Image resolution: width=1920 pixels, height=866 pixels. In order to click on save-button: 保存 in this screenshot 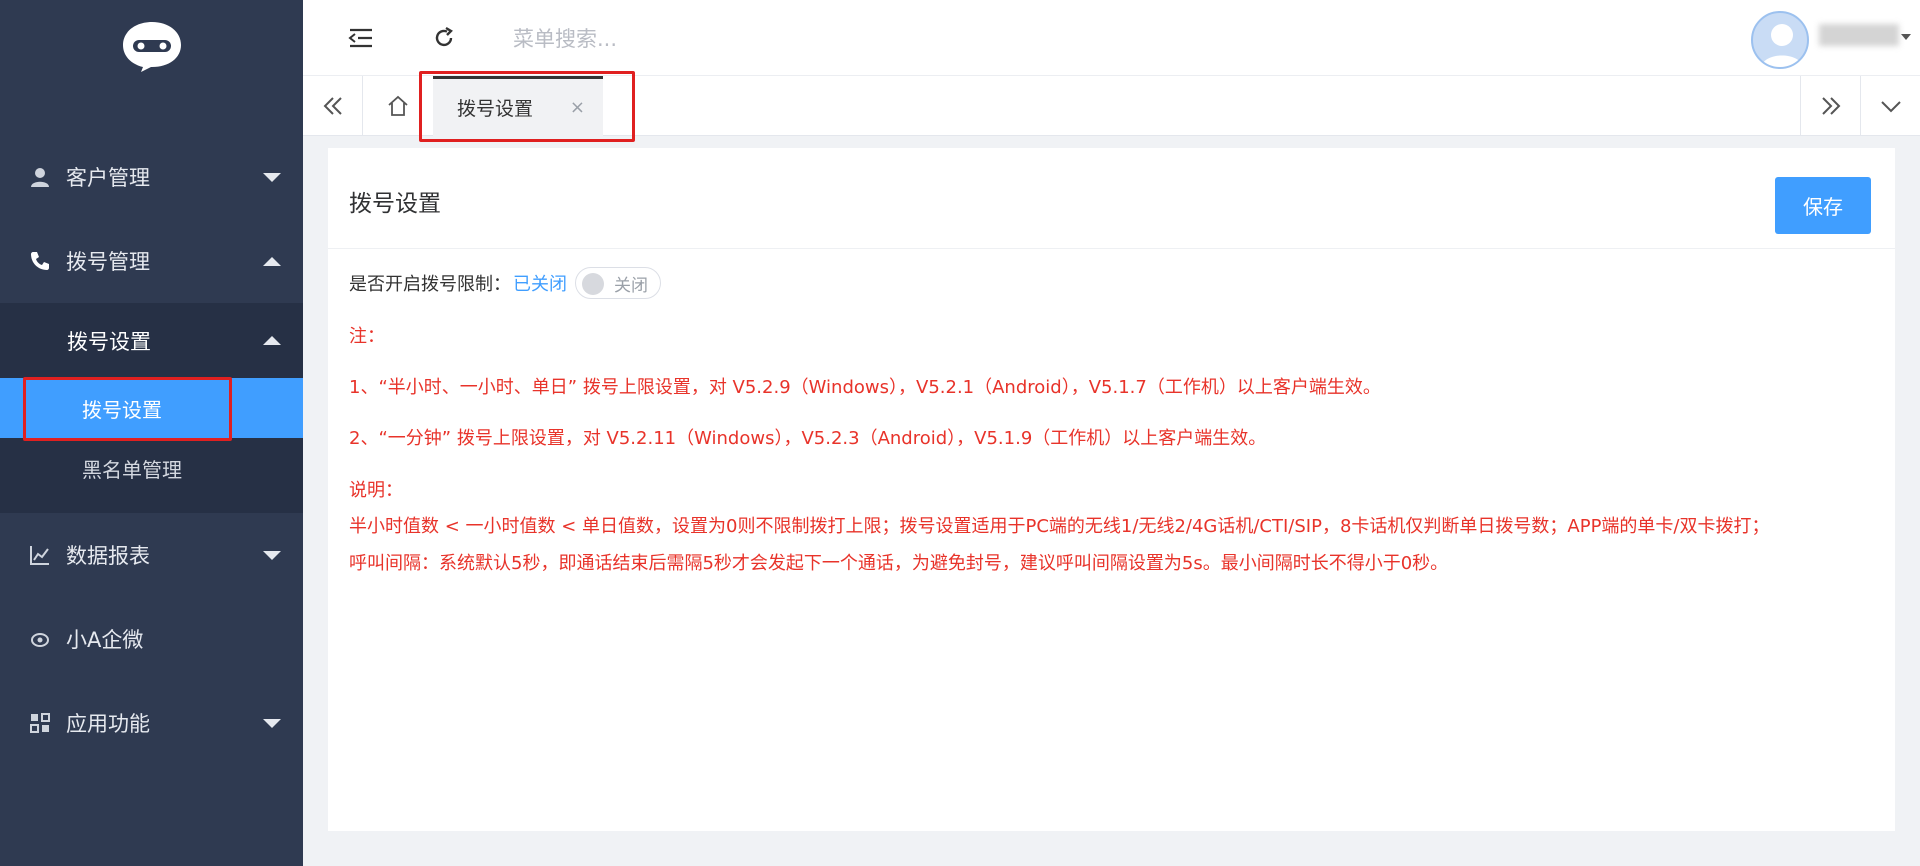, I will do `click(1823, 205)`.